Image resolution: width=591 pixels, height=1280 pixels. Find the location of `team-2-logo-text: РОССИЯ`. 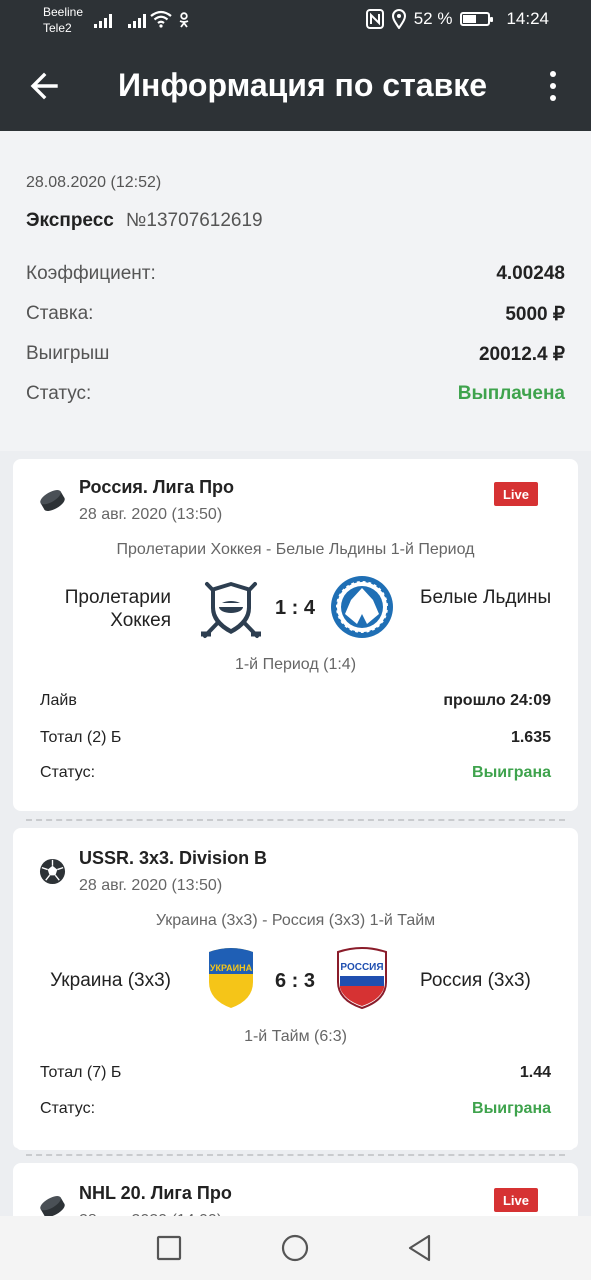

team-2-logo-text: РОССИЯ is located at coordinates (361, 967).